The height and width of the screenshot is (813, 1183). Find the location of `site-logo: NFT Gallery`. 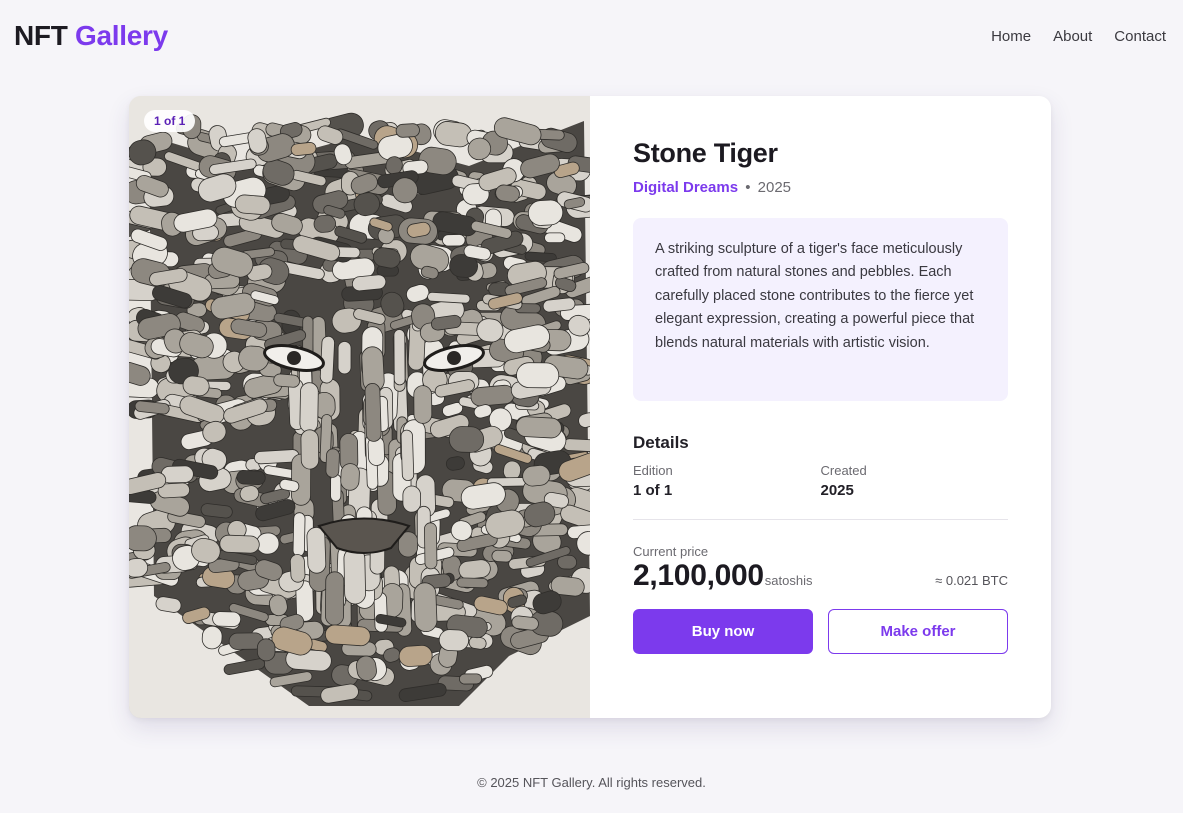

site-logo: NFT Gallery is located at coordinates (91, 36).